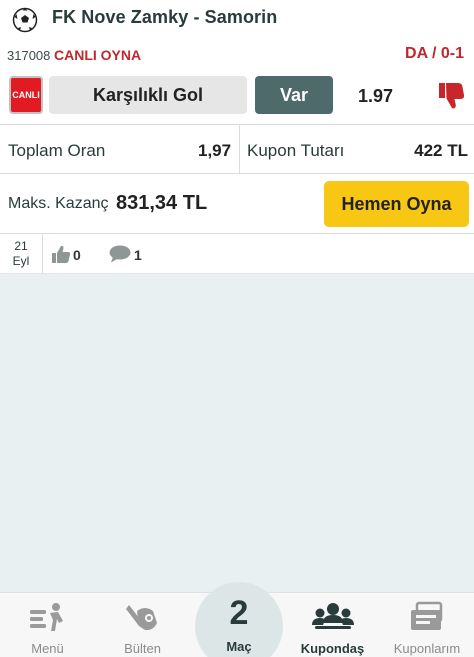 Image resolution: width=474 pixels, height=657 pixels. I want to click on bet-row: CANLI Karşılıklı Gol Var 1.97, so click(237, 97).